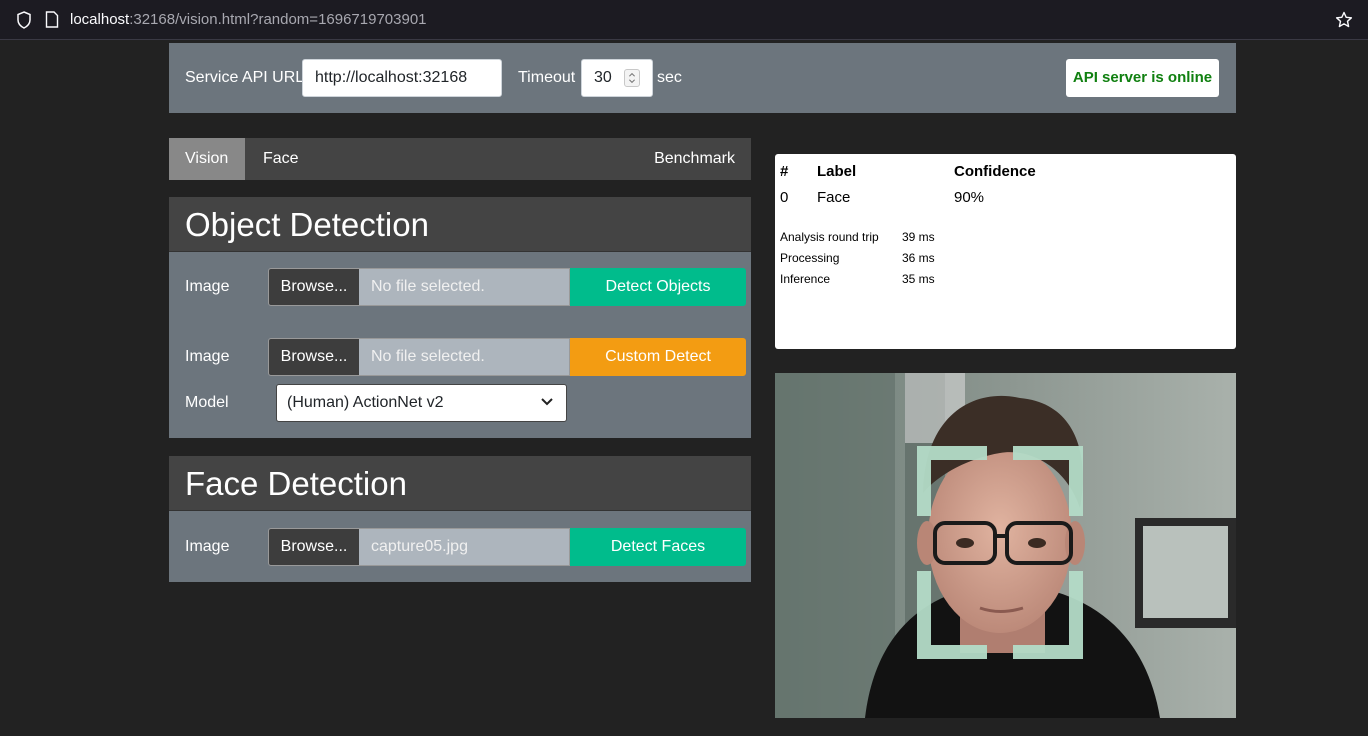  I want to click on stat-label: Analysis round trip, so click(829, 237).